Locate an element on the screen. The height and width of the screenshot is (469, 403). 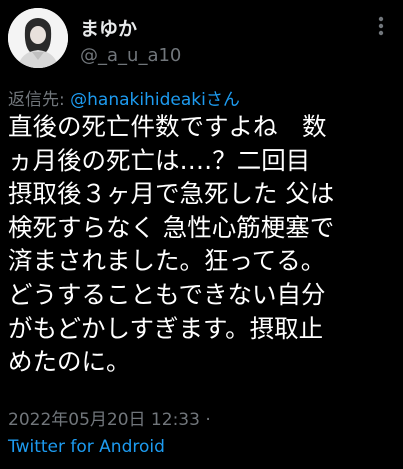
reply-context: 返信先: @hanakihideakiさん is located at coordinates (124, 97).